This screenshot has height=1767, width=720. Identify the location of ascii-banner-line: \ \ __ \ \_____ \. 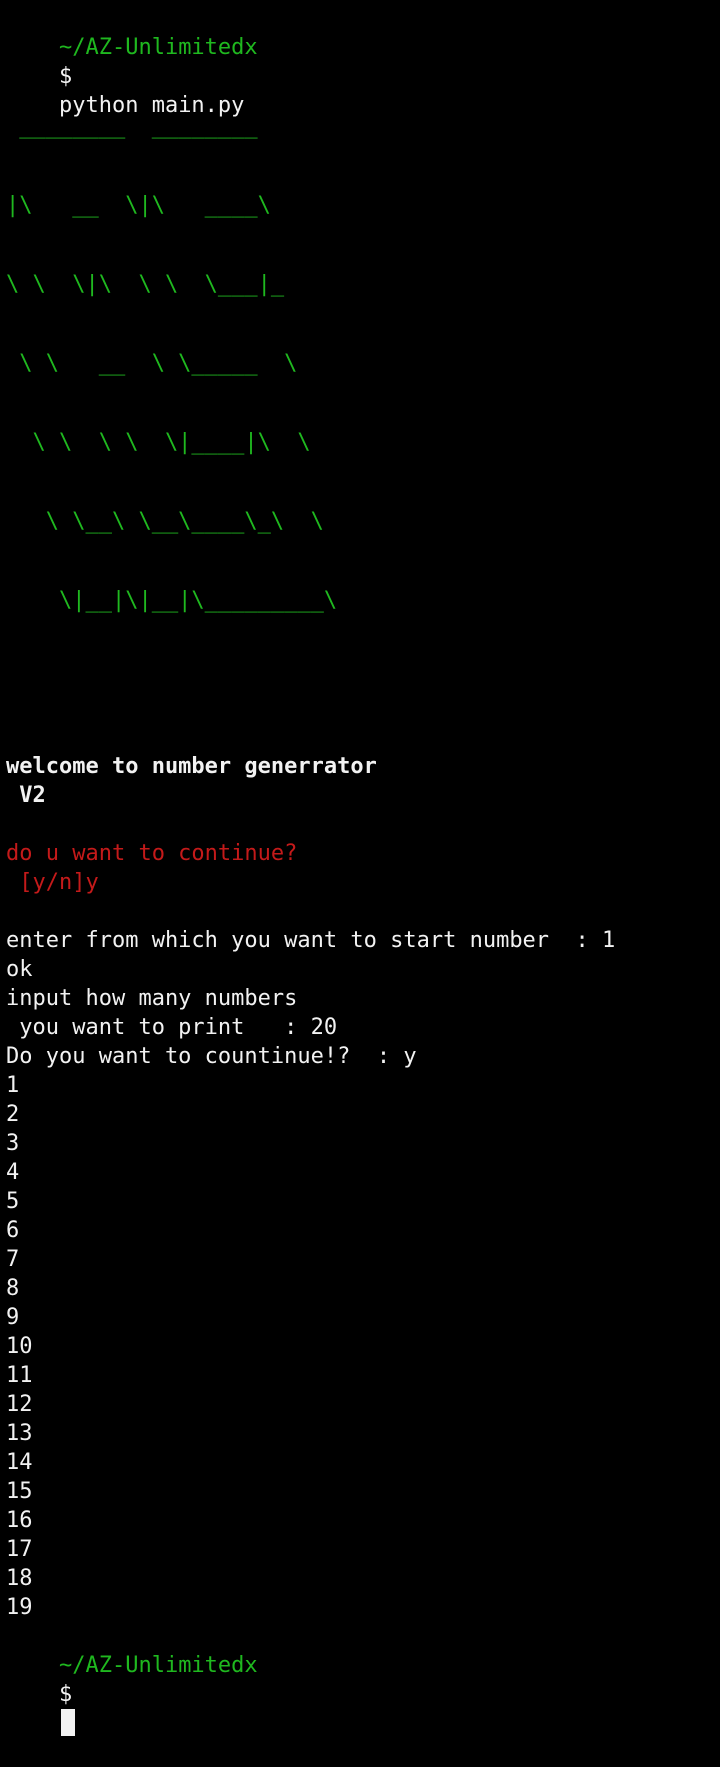
(152, 363).